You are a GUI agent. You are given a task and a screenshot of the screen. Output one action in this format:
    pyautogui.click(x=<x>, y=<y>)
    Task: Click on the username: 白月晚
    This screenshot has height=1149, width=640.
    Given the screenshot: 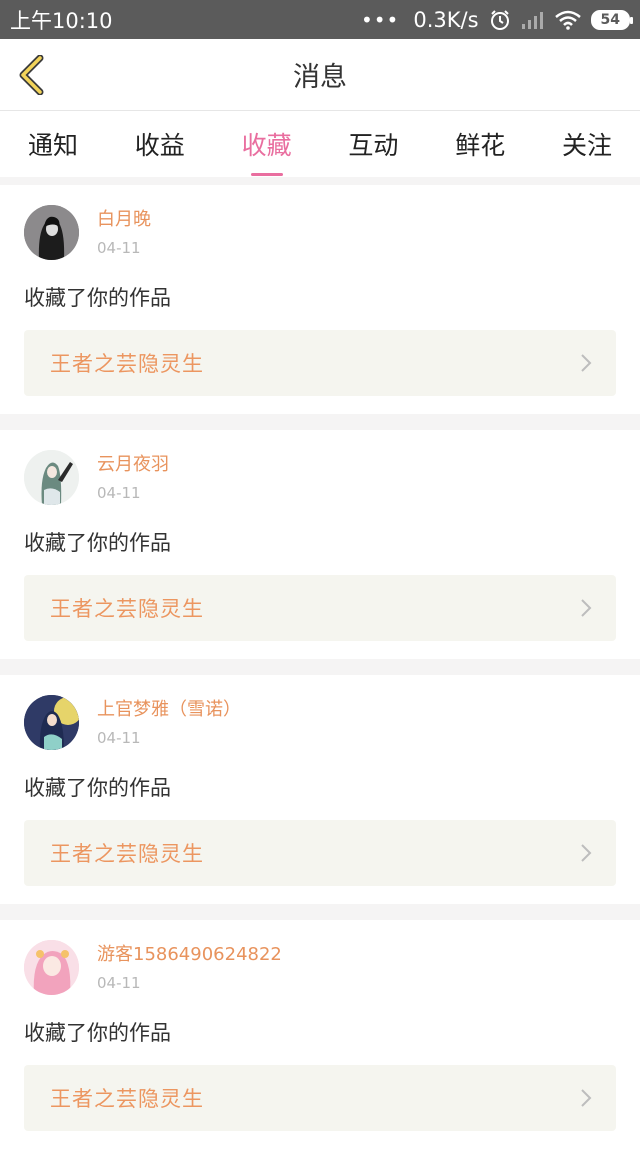 What is the action you would take?
    pyautogui.click(x=124, y=220)
    